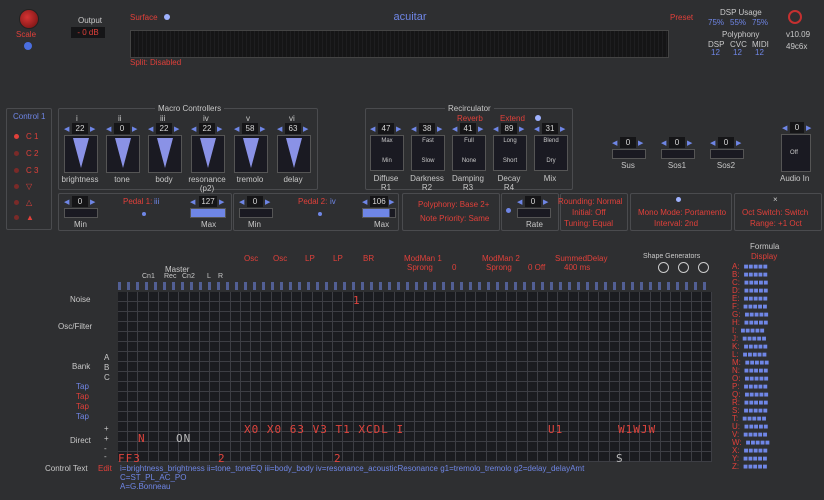  I want to click on sus-right-arrow-icon: ▶, so click(640, 143).